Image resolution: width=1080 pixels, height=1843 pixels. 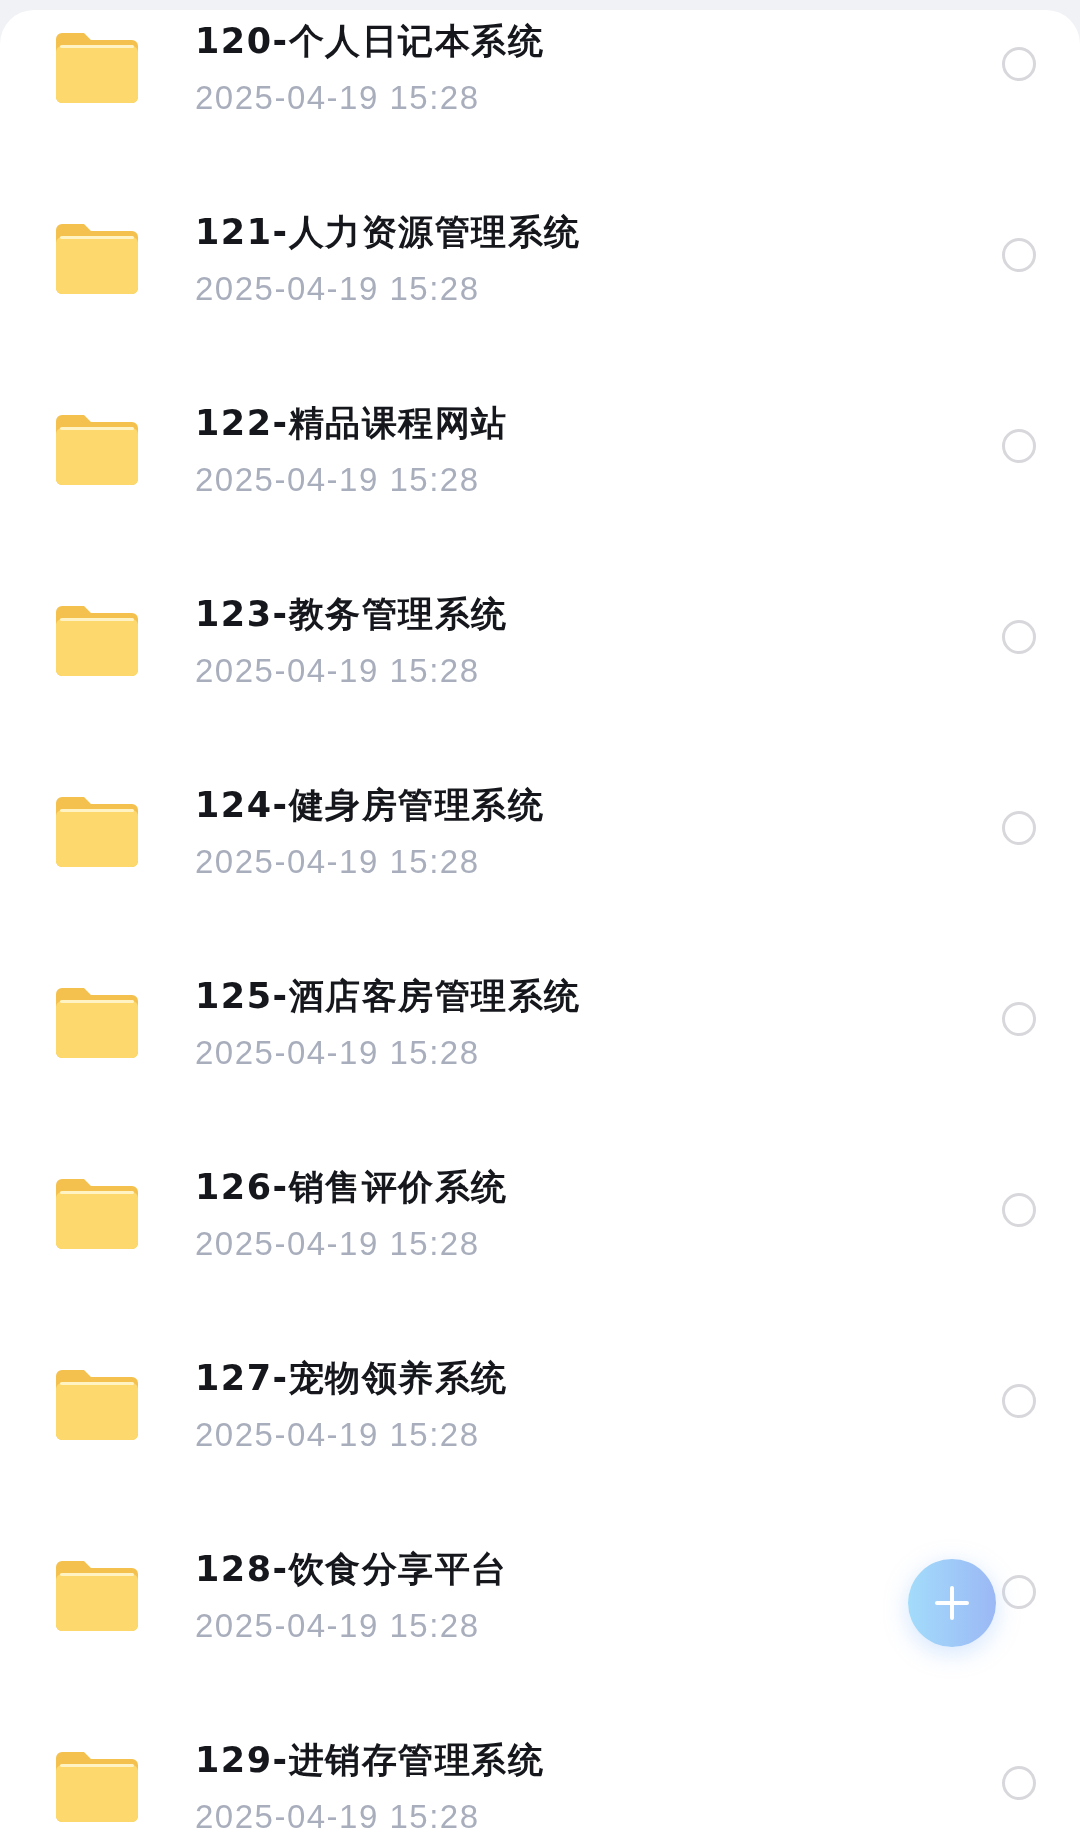 I want to click on folder-name: 120-个人日记本系统, so click(x=370, y=41).